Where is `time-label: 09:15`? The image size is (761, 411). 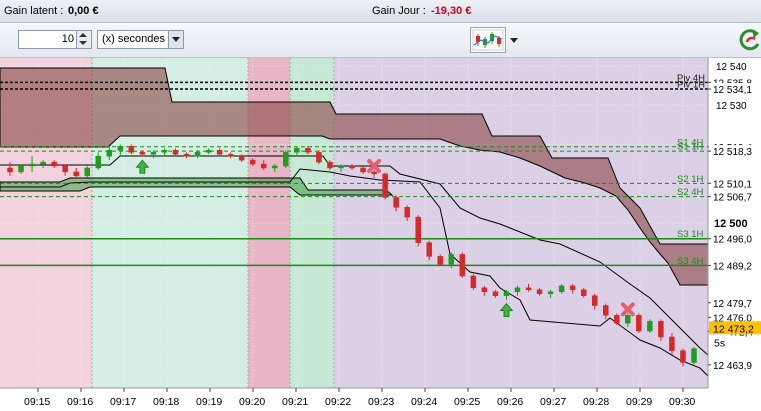
time-label: 09:15 is located at coordinates (37, 402).